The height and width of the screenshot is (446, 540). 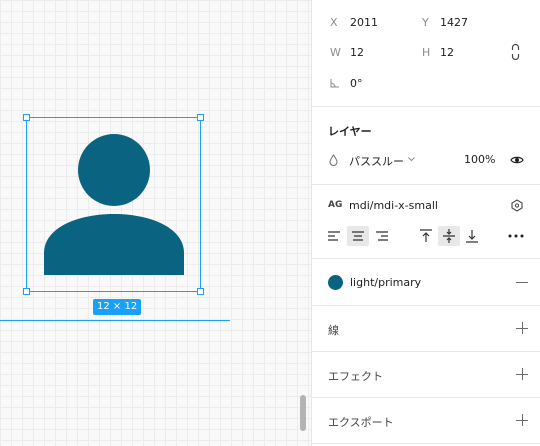 I want to click on add-stroke-icon, so click(x=522, y=328).